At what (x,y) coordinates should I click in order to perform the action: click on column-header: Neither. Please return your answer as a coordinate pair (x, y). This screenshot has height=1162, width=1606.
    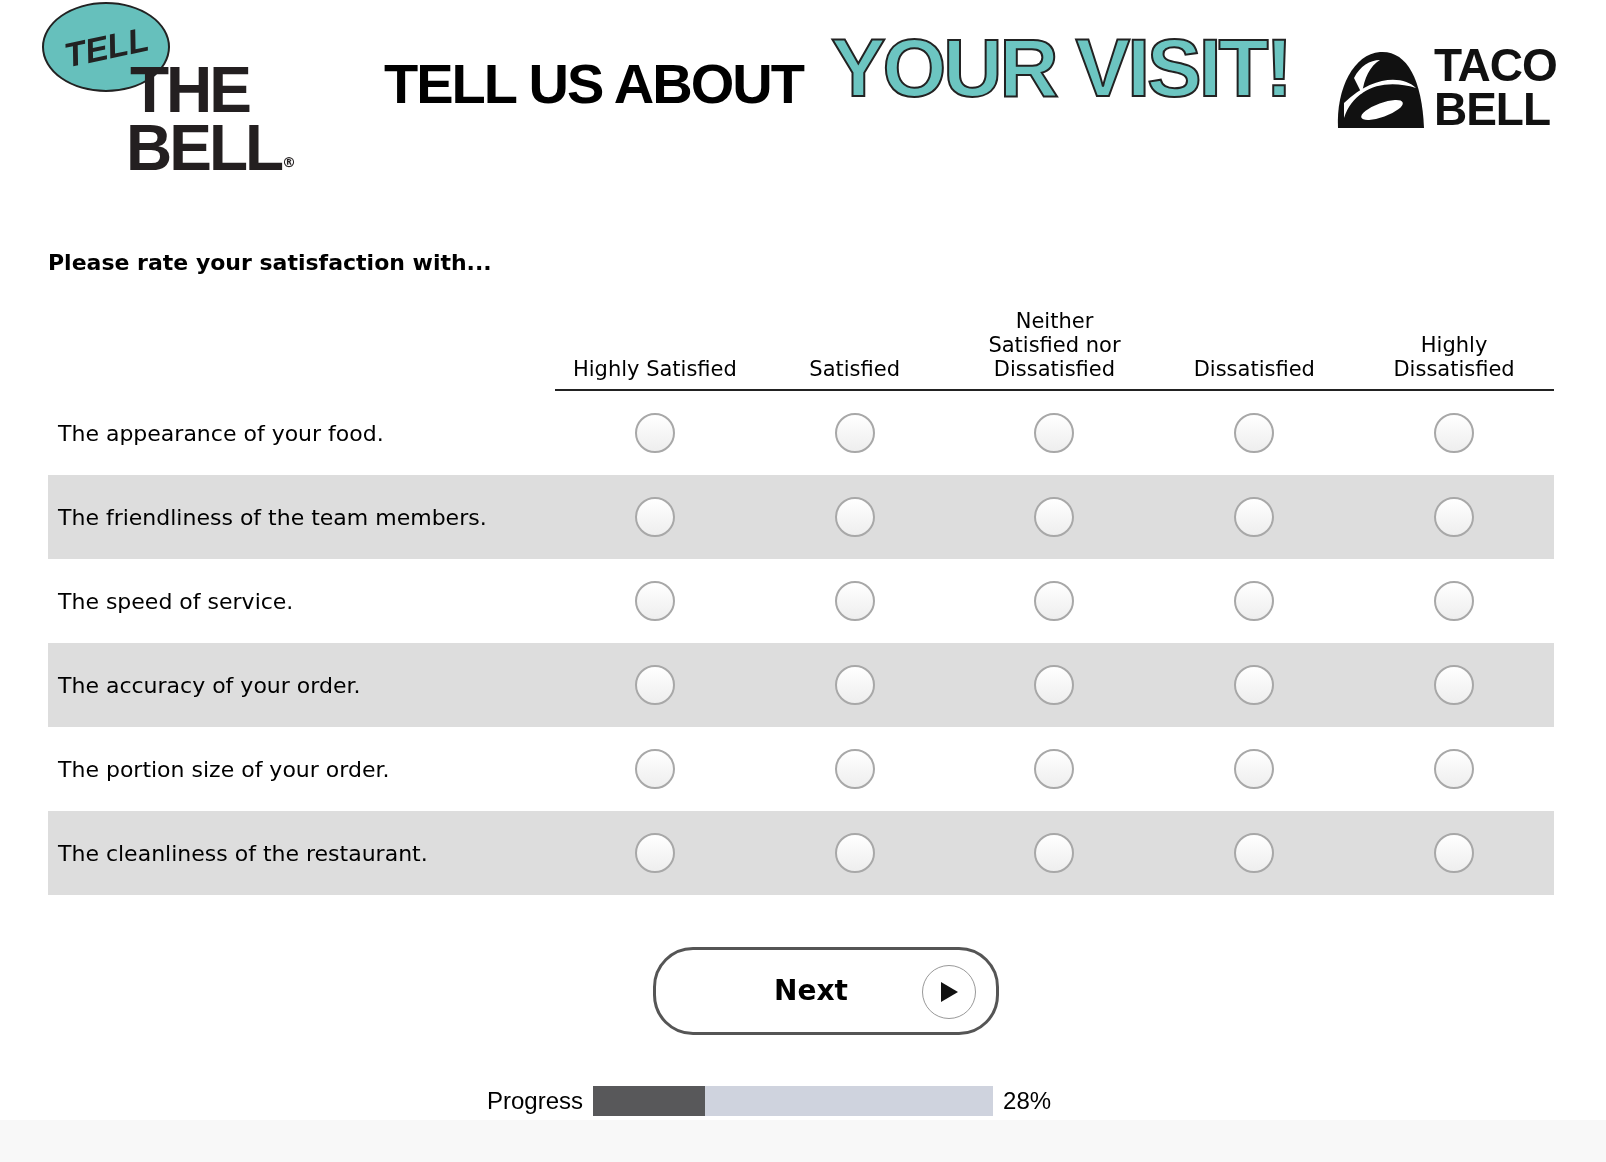
    Looking at the image, I should click on (1054, 321).